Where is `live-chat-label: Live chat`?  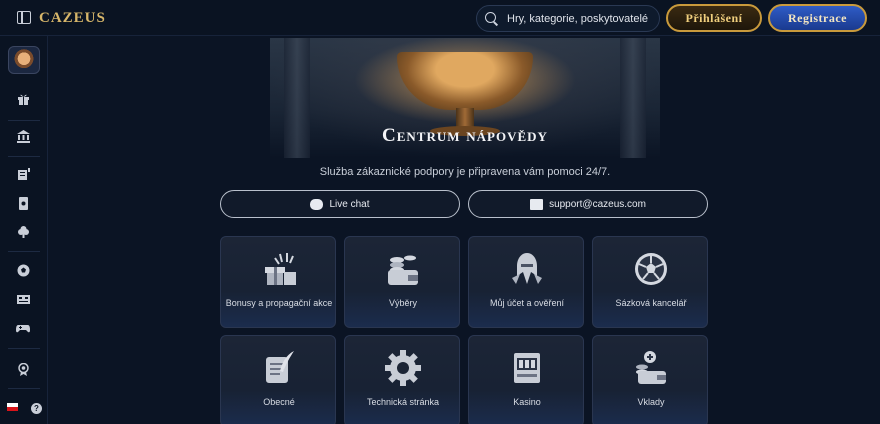
live-chat-label: Live chat is located at coordinates (349, 204).